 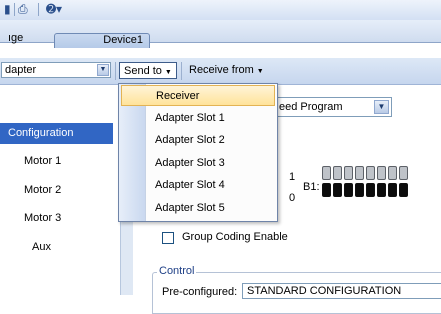 I want to click on adapter-combo: dapter ▼, so click(x=56, y=70).